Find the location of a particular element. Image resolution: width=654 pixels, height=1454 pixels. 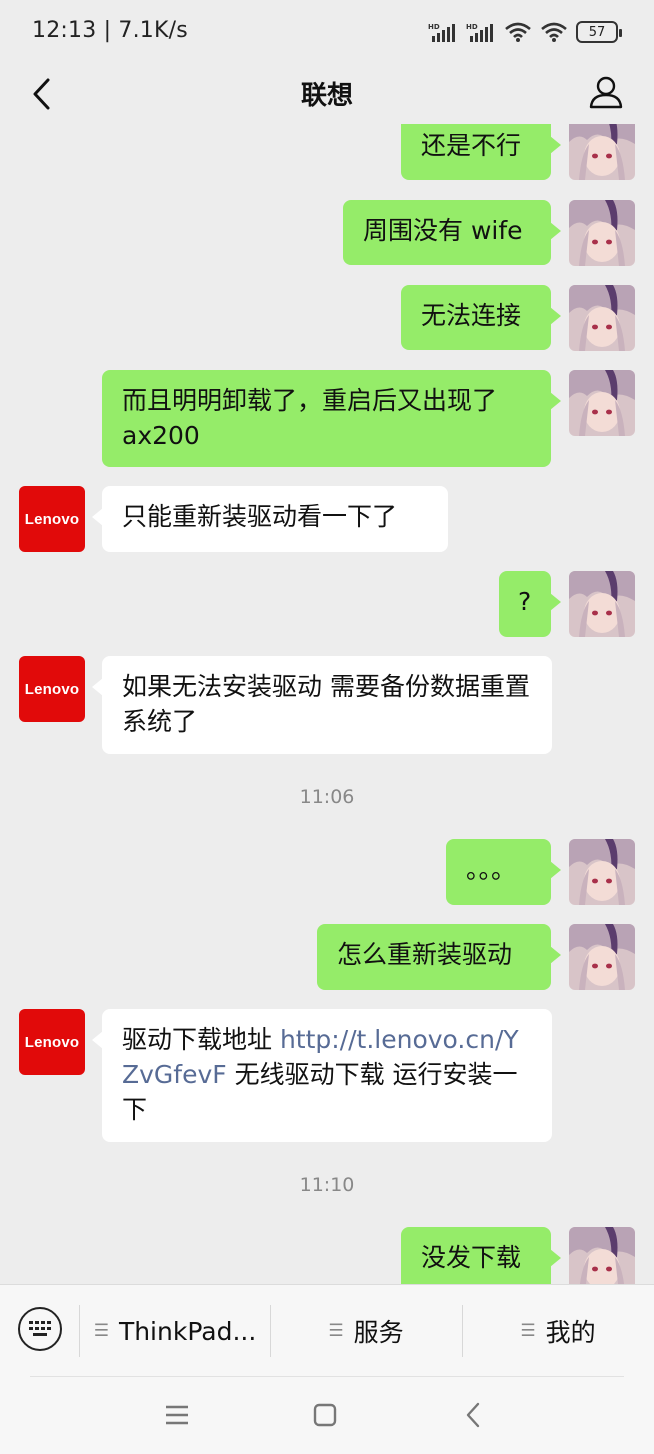

status-icons: HD HD 57 is located at coordinates (525, 32).